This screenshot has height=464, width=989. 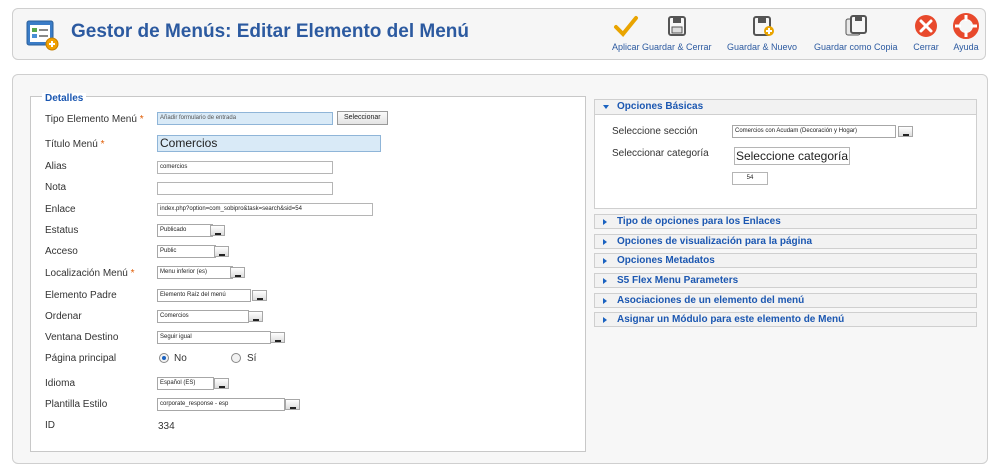 I want to click on apply-label: Aplicar, so click(x=626, y=47).